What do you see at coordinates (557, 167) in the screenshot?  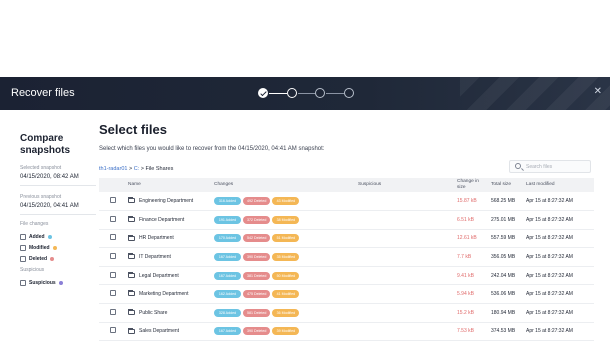 I see `search-input` at bounding box center [557, 167].